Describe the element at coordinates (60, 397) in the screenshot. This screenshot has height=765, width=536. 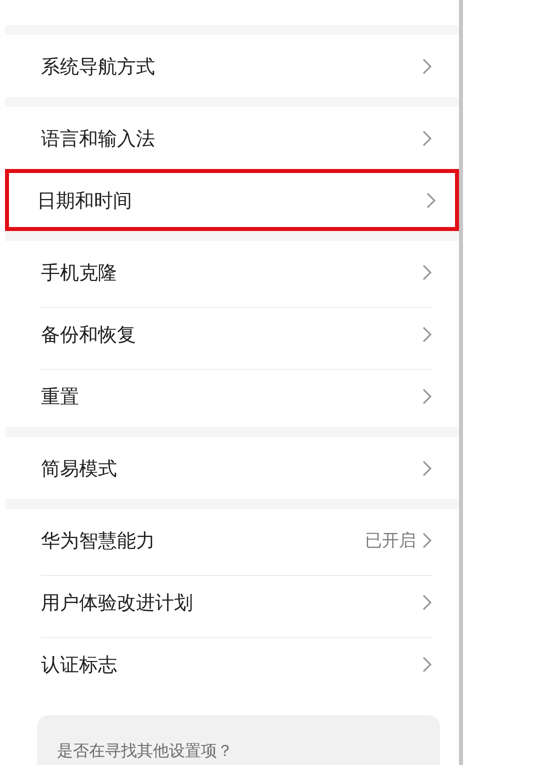
I see `item-label: 重置` at that location.